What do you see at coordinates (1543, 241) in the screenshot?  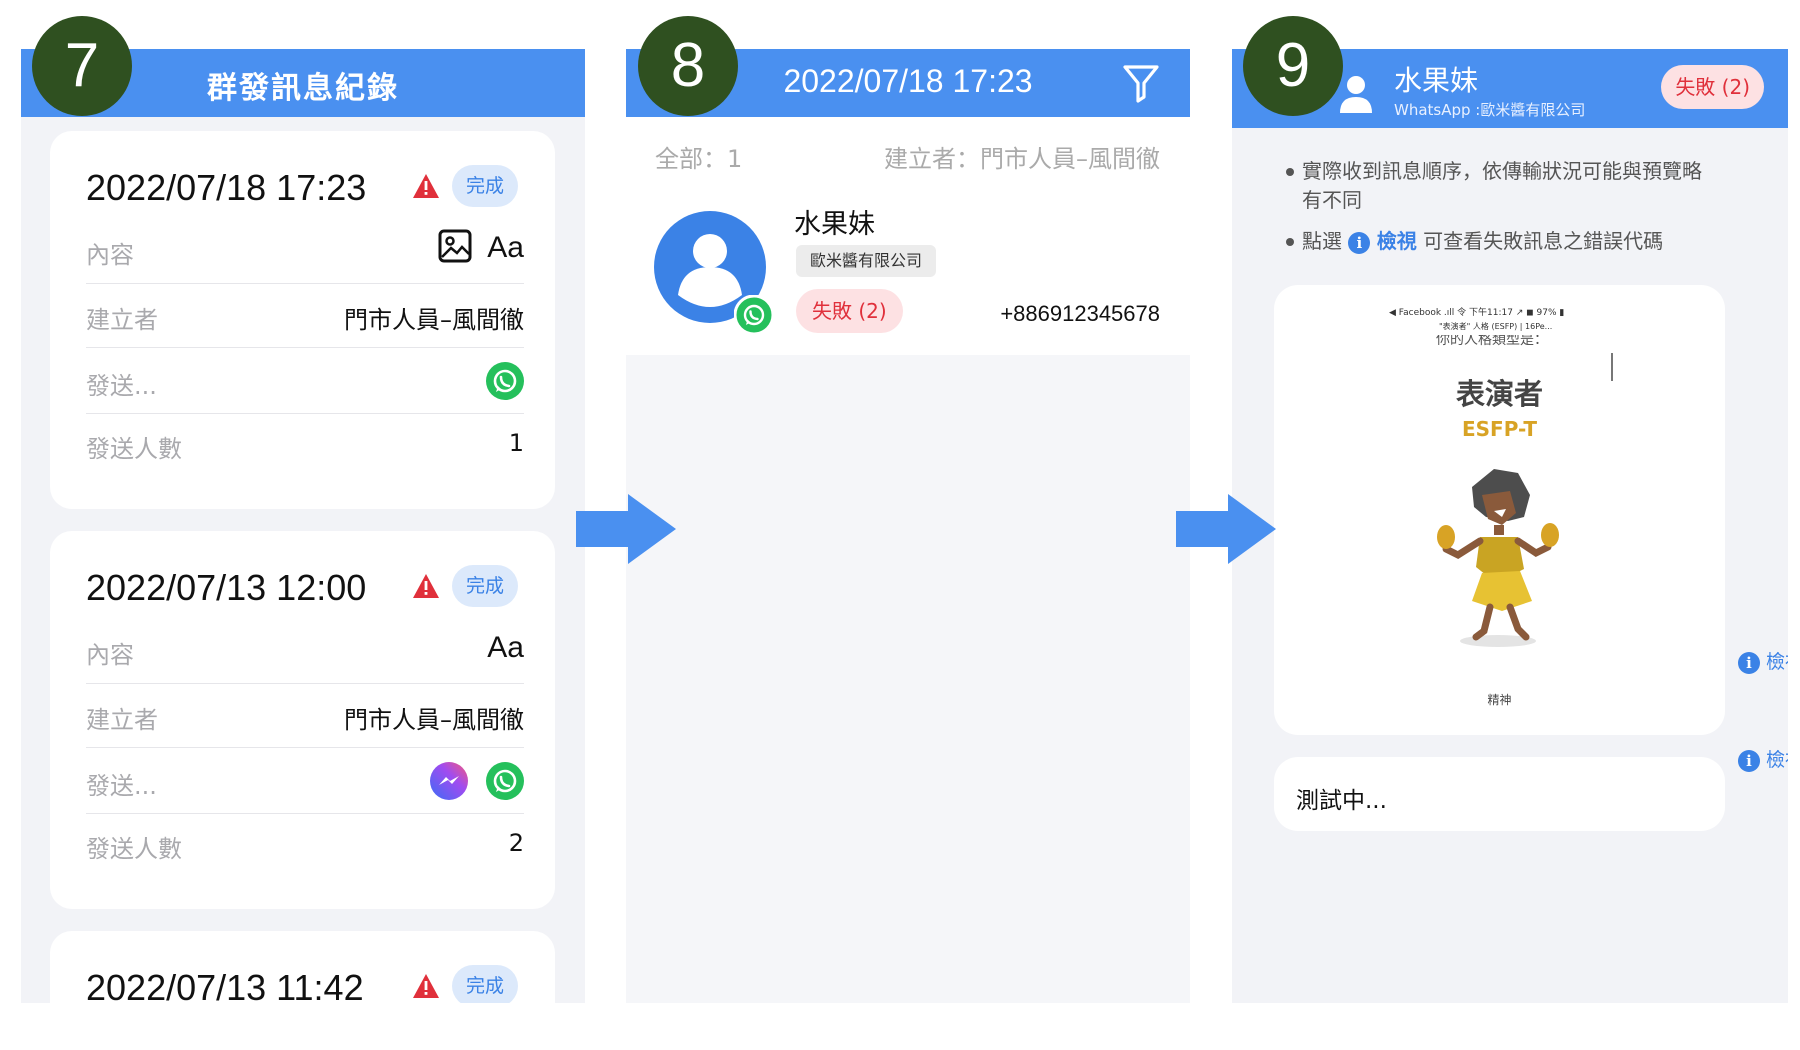 I see `view-note-post: 可查看失敗訊息之錯誤代碼` at bounding box center [1543, 241].